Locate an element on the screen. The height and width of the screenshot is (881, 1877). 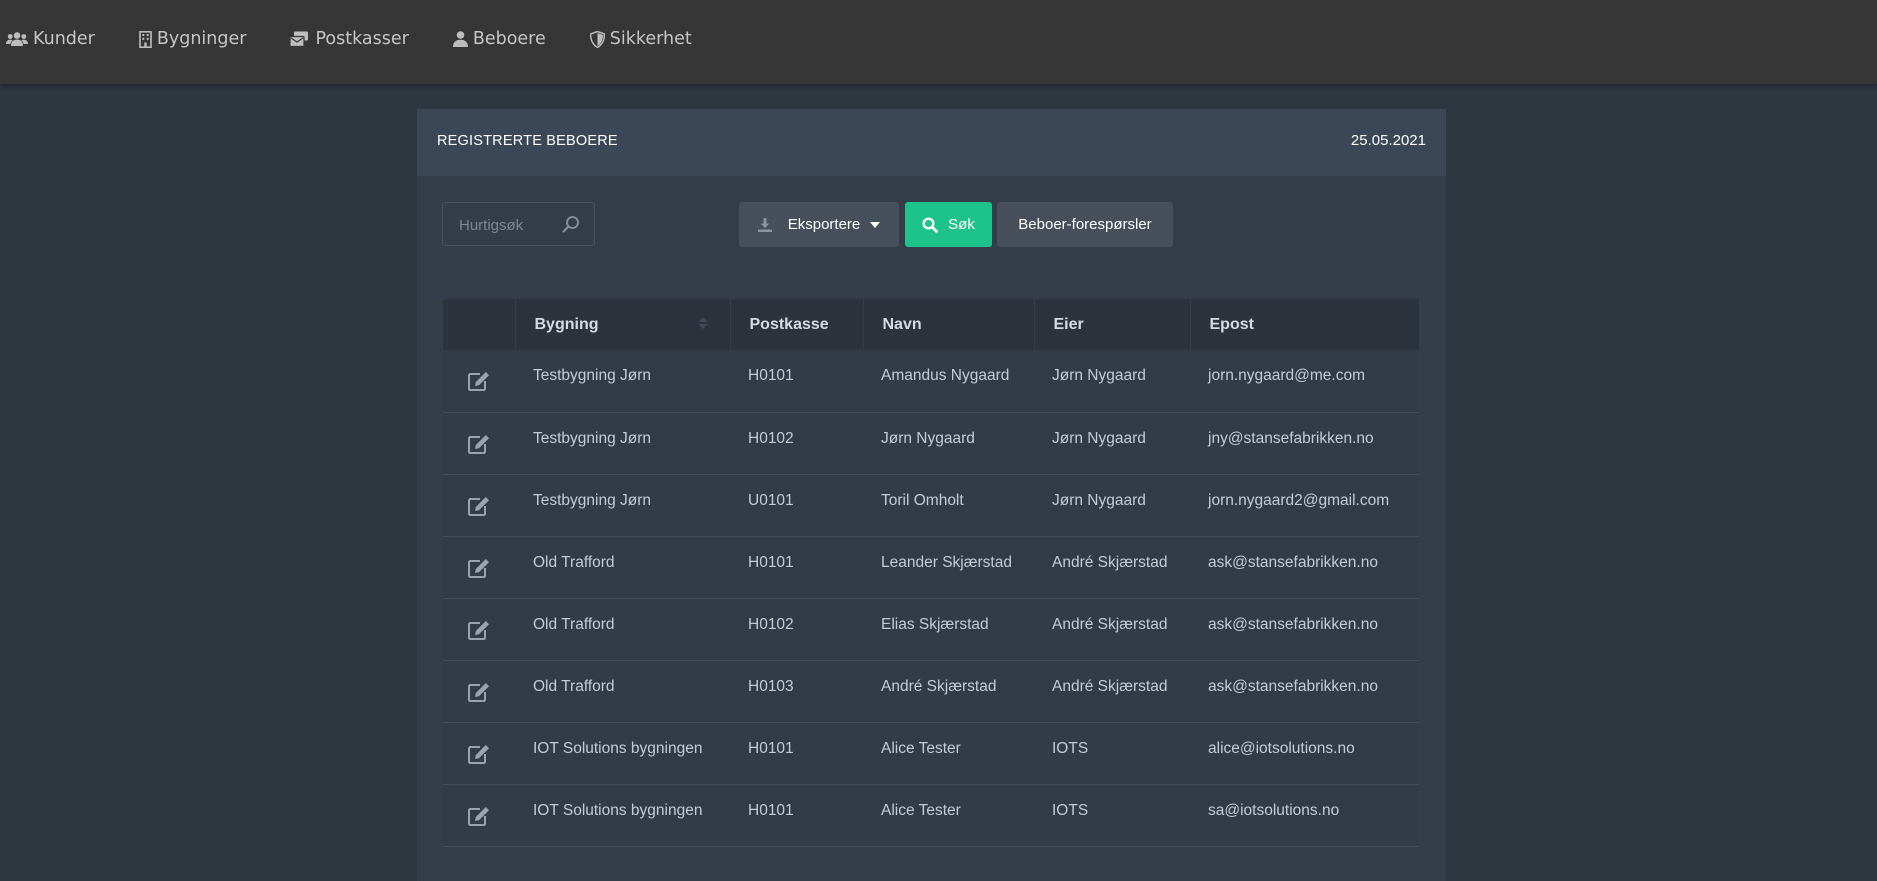
card-date: 25.05.2021 is located at coordinates (1388, 140).